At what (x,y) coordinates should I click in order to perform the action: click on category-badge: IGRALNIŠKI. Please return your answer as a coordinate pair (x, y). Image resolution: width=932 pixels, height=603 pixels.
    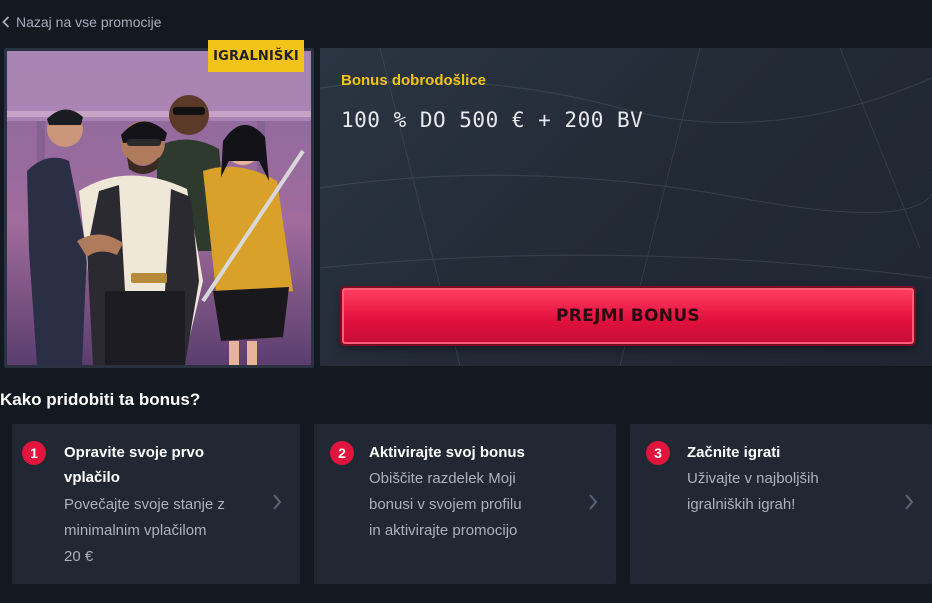
    Looking at the image, I should click on (256, 56).